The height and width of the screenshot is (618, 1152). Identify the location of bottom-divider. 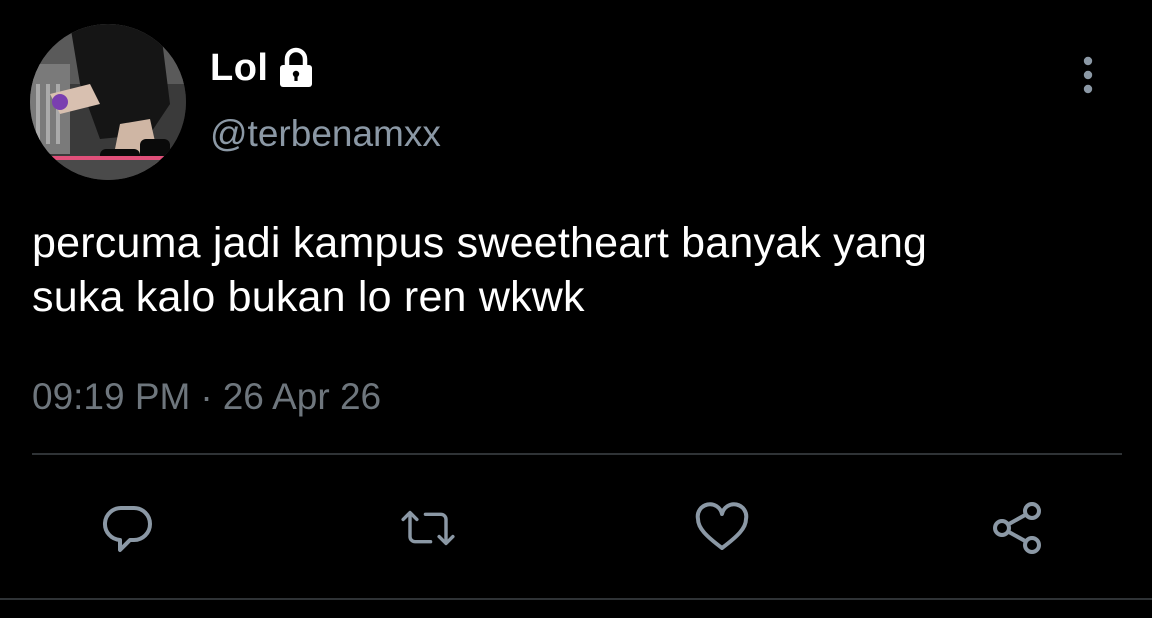
(576, 599).